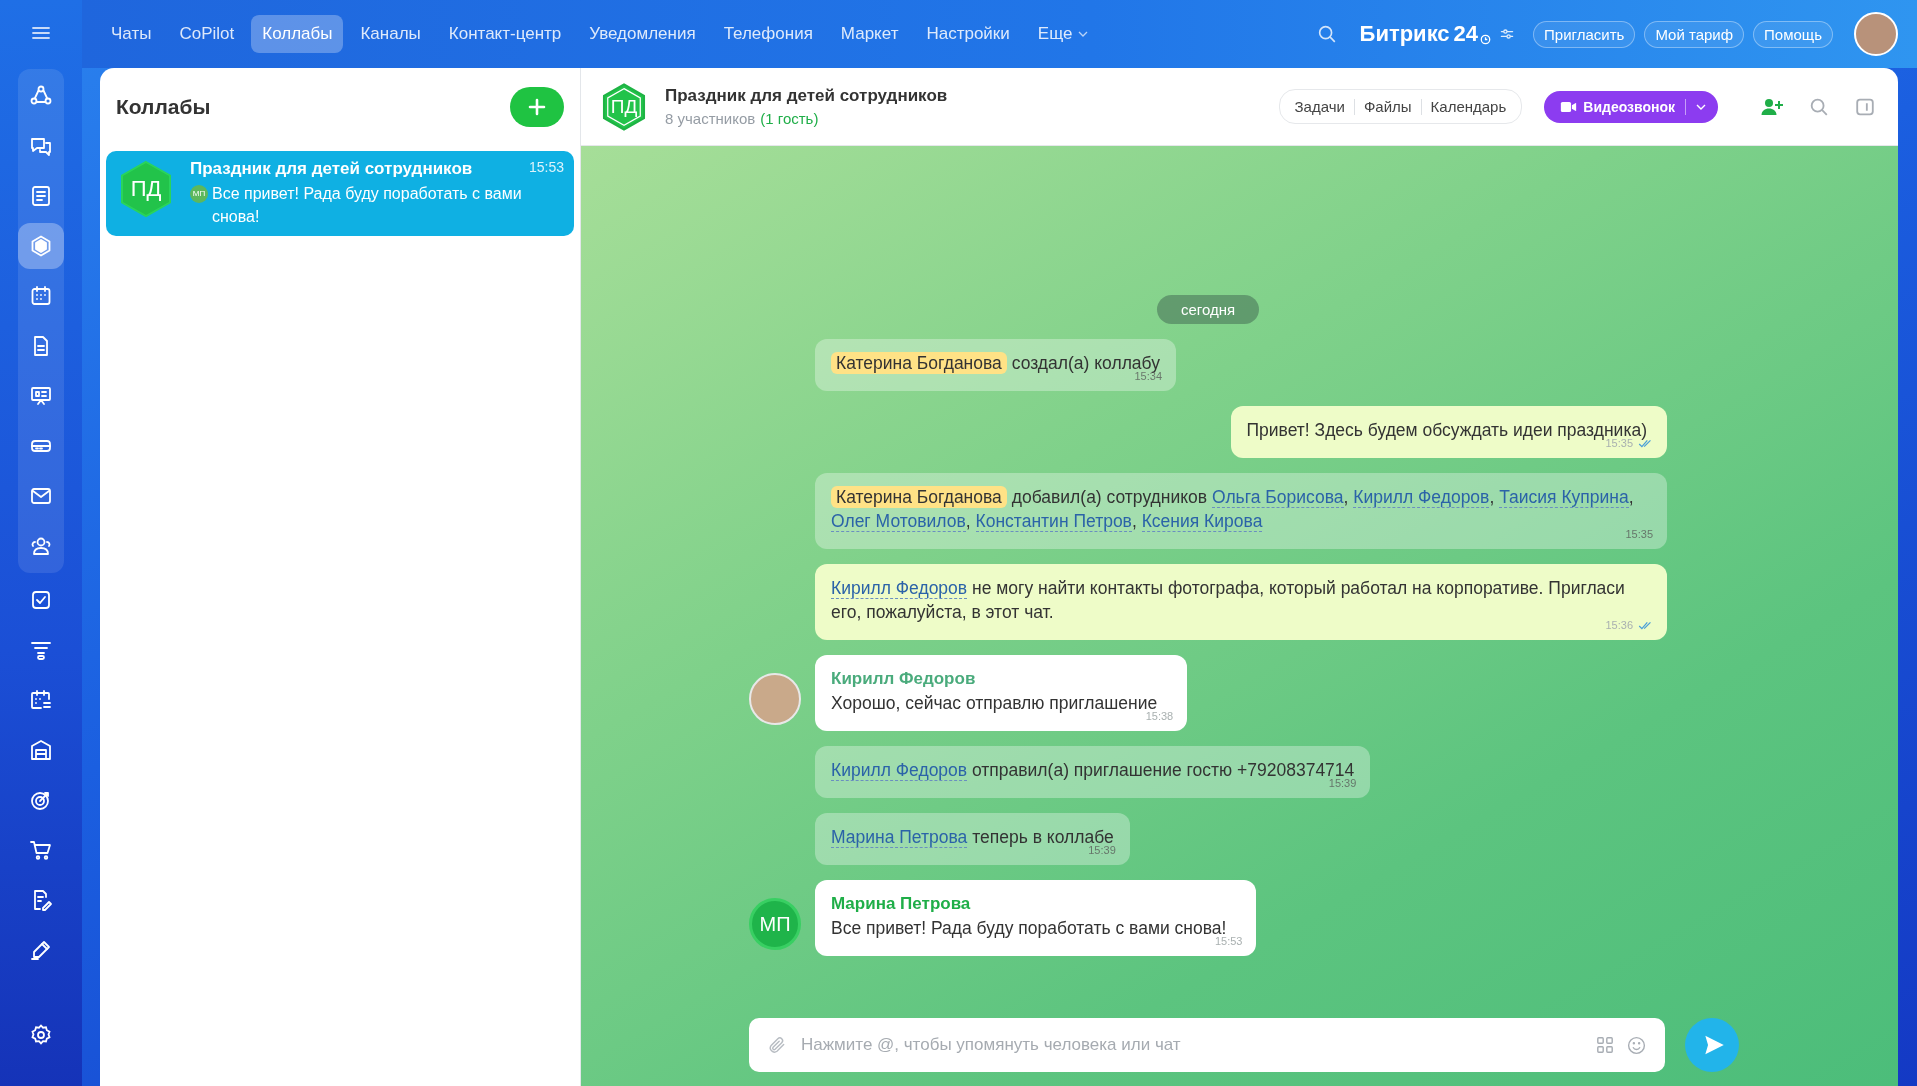 This screenshot has width=1917, height=1086. What do you see at coordinates (1277, 497) in the screenshot?
I see `user-link: Ольга Борисова` at bounding box center [1277, 497].